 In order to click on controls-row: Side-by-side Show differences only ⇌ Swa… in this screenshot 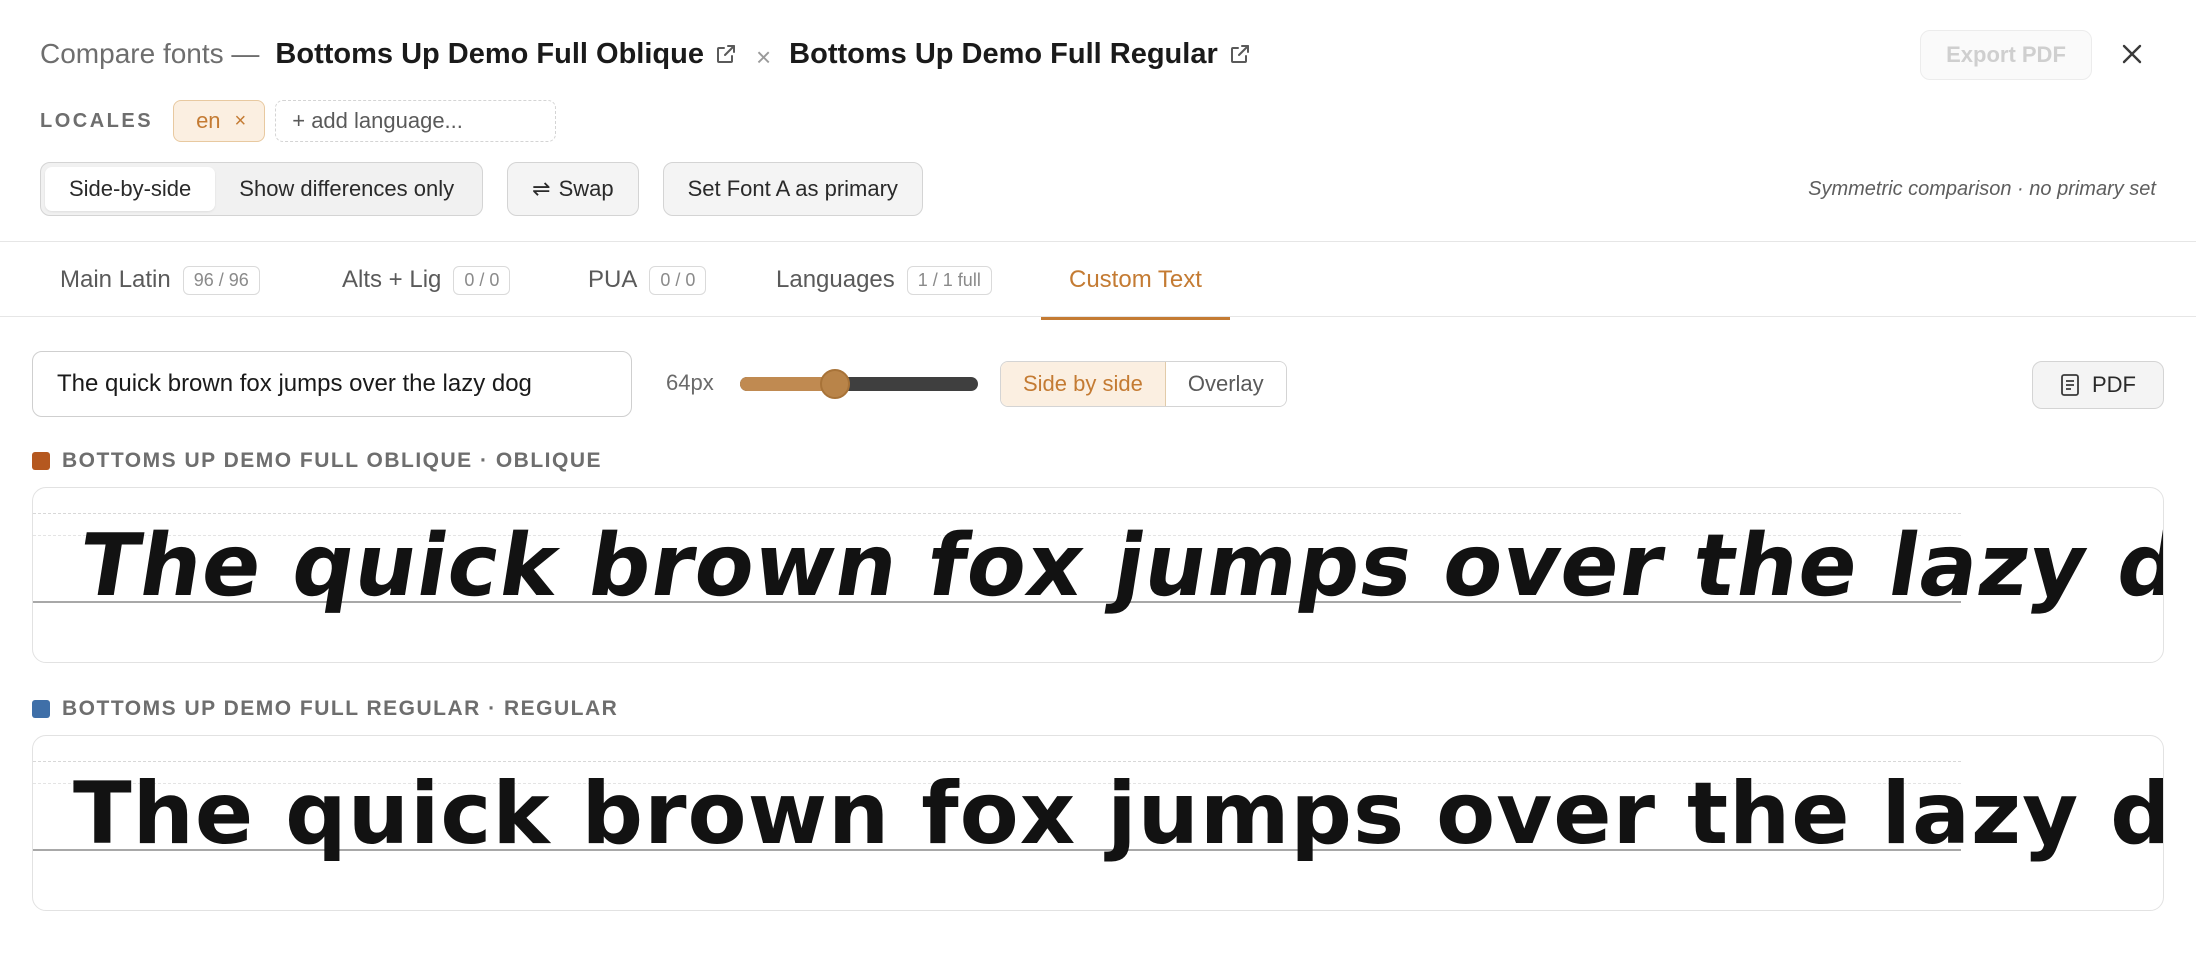, I will do `click(1098, 189)`.